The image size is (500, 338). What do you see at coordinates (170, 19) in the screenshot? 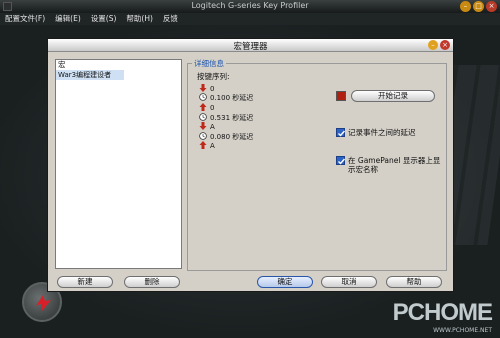
I see `menu-feedback: 反馈` at bounding box center [170, 19].